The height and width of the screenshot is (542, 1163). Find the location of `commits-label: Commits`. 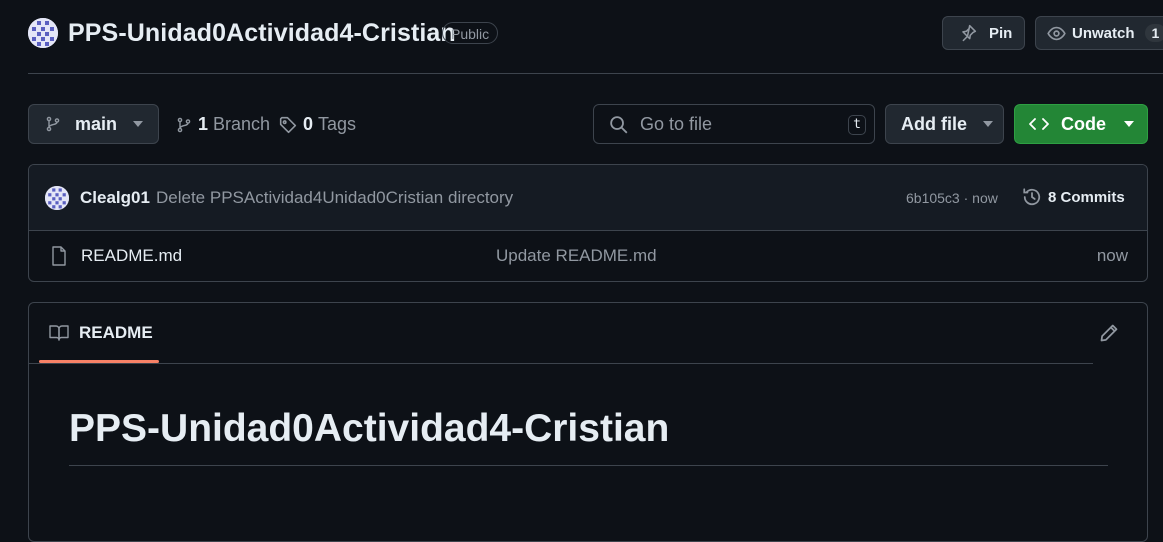

commits-label: Commits is located at coordinates (1092, 197).